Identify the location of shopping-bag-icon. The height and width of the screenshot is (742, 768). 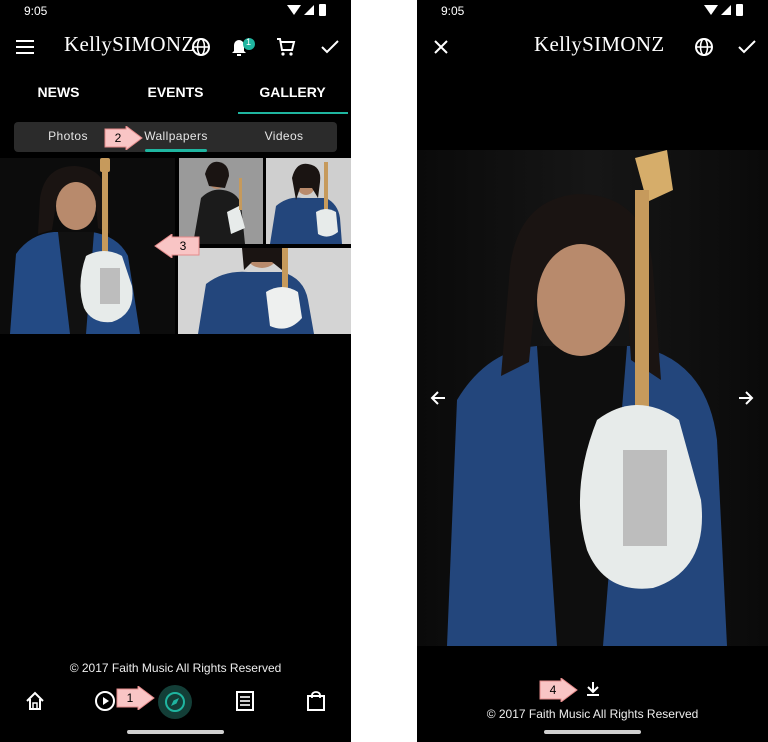
(316, 701).